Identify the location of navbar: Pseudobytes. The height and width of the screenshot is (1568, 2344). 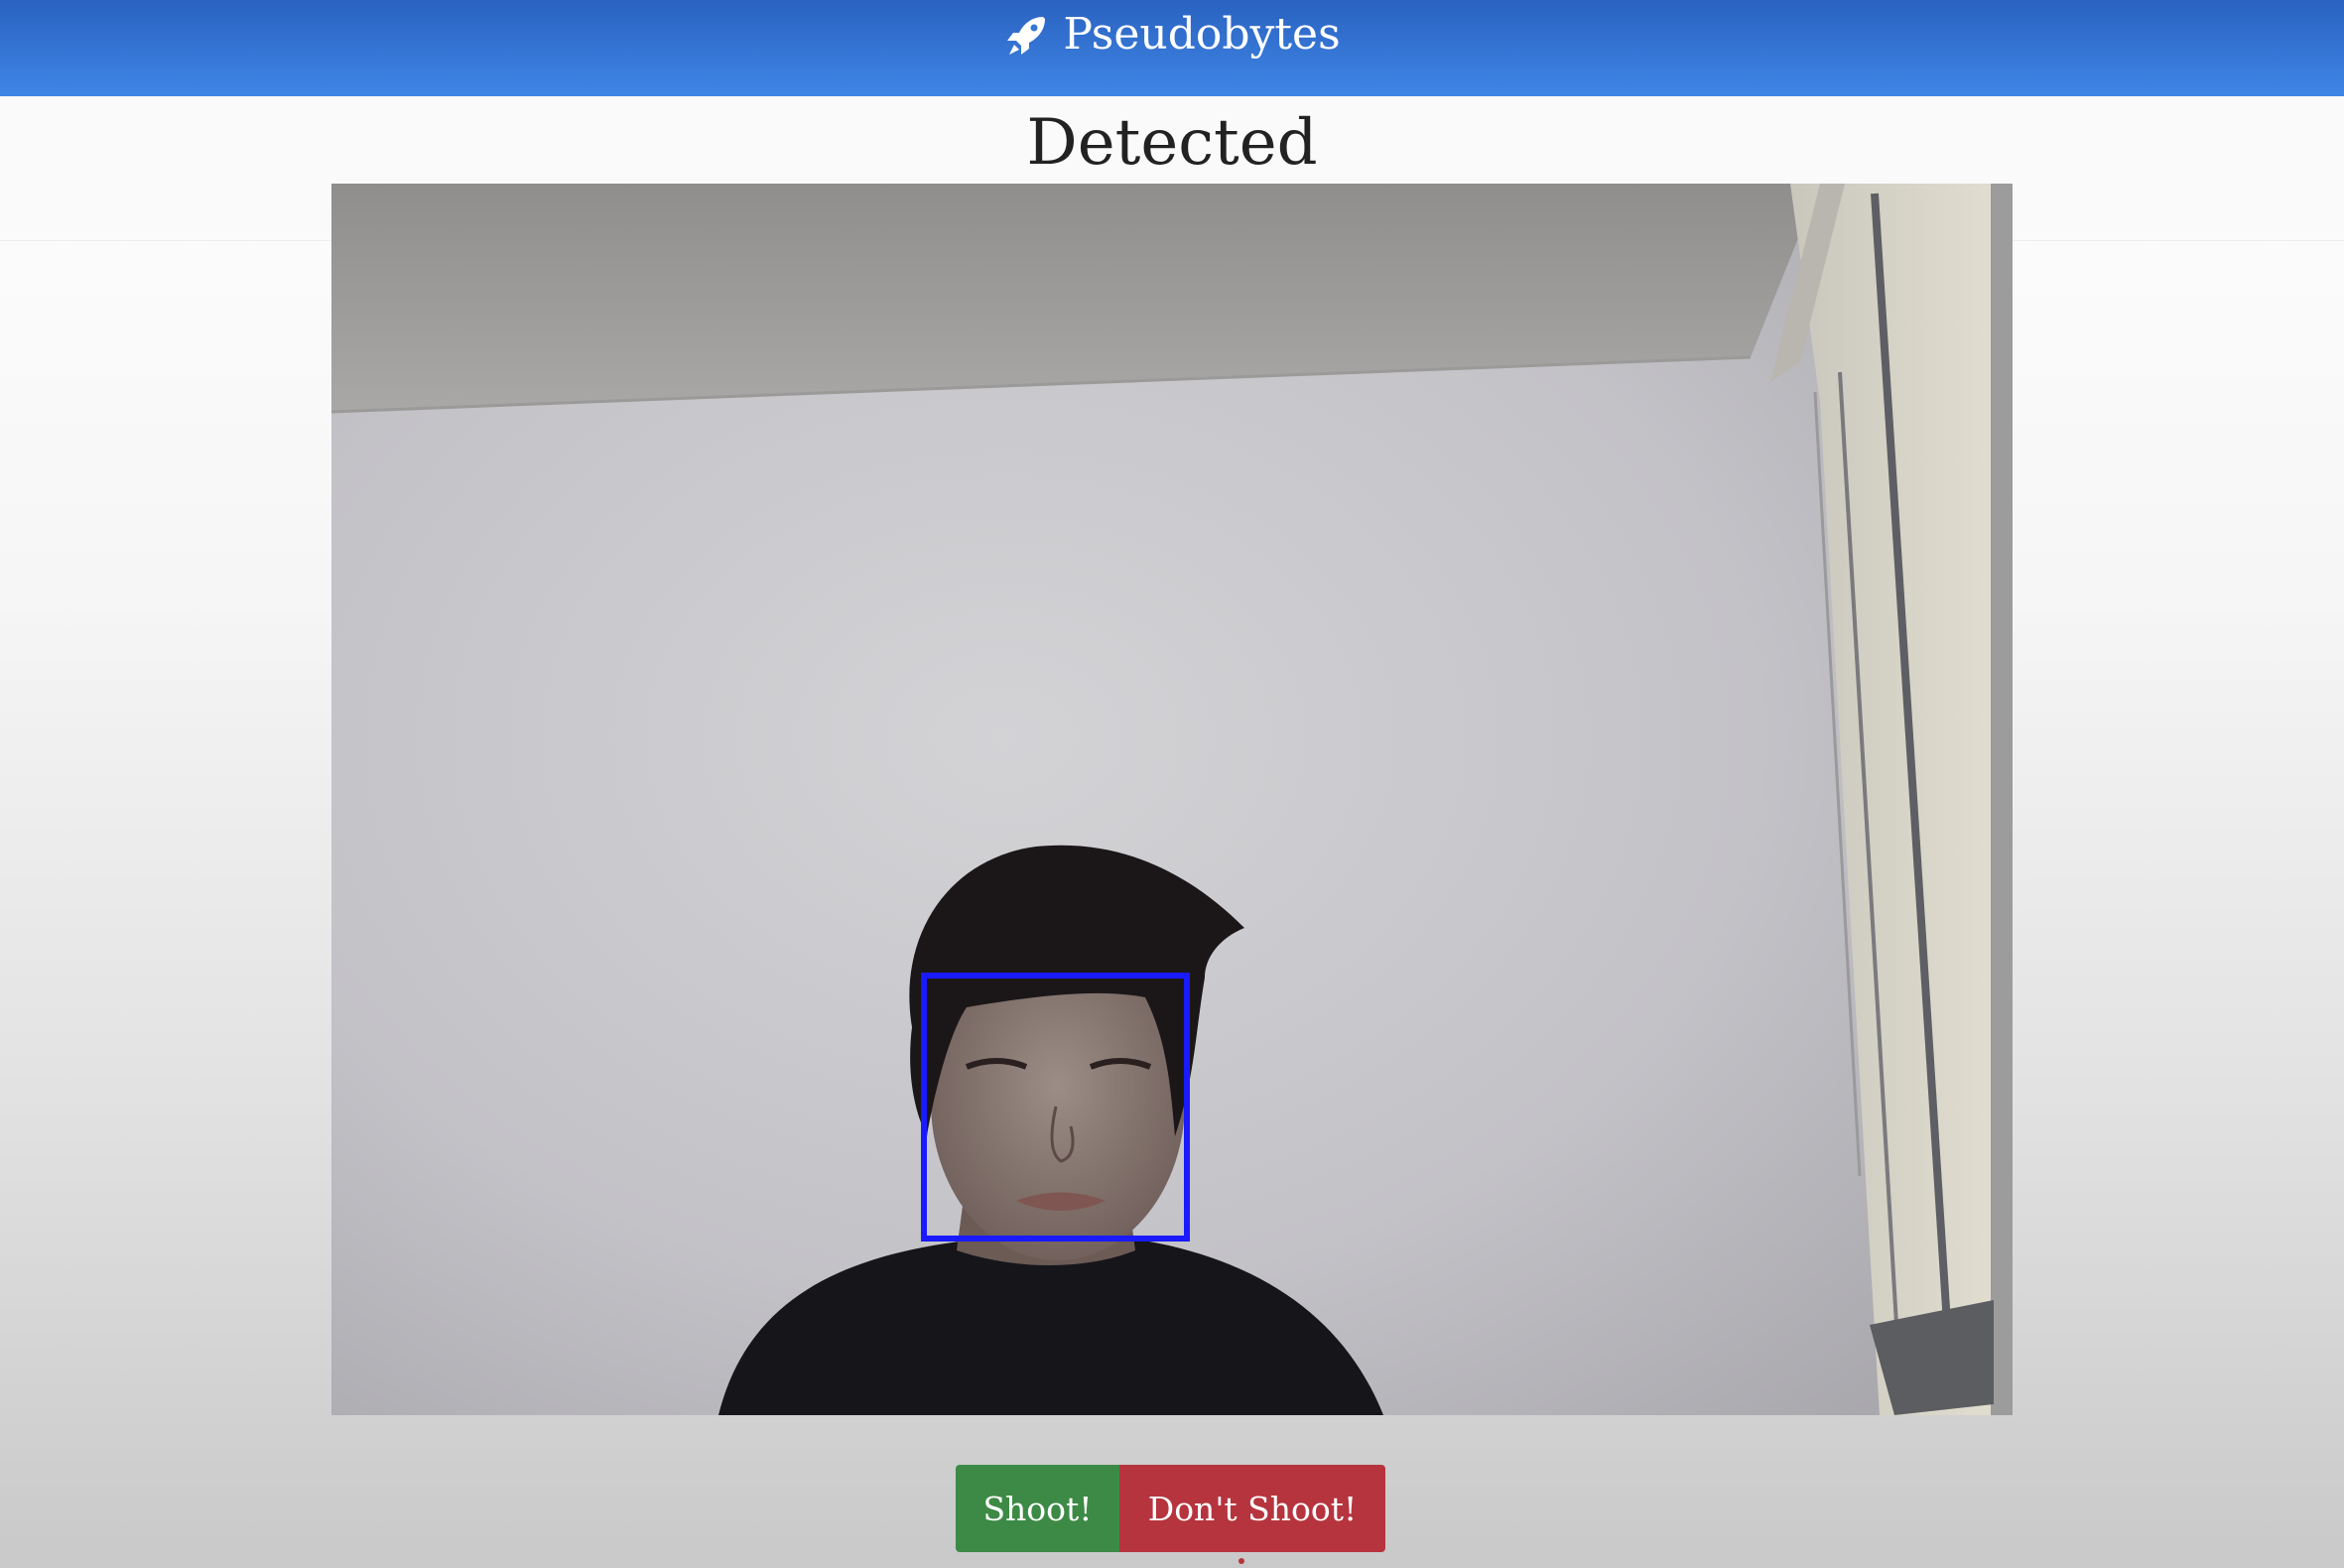
(1172, 48).